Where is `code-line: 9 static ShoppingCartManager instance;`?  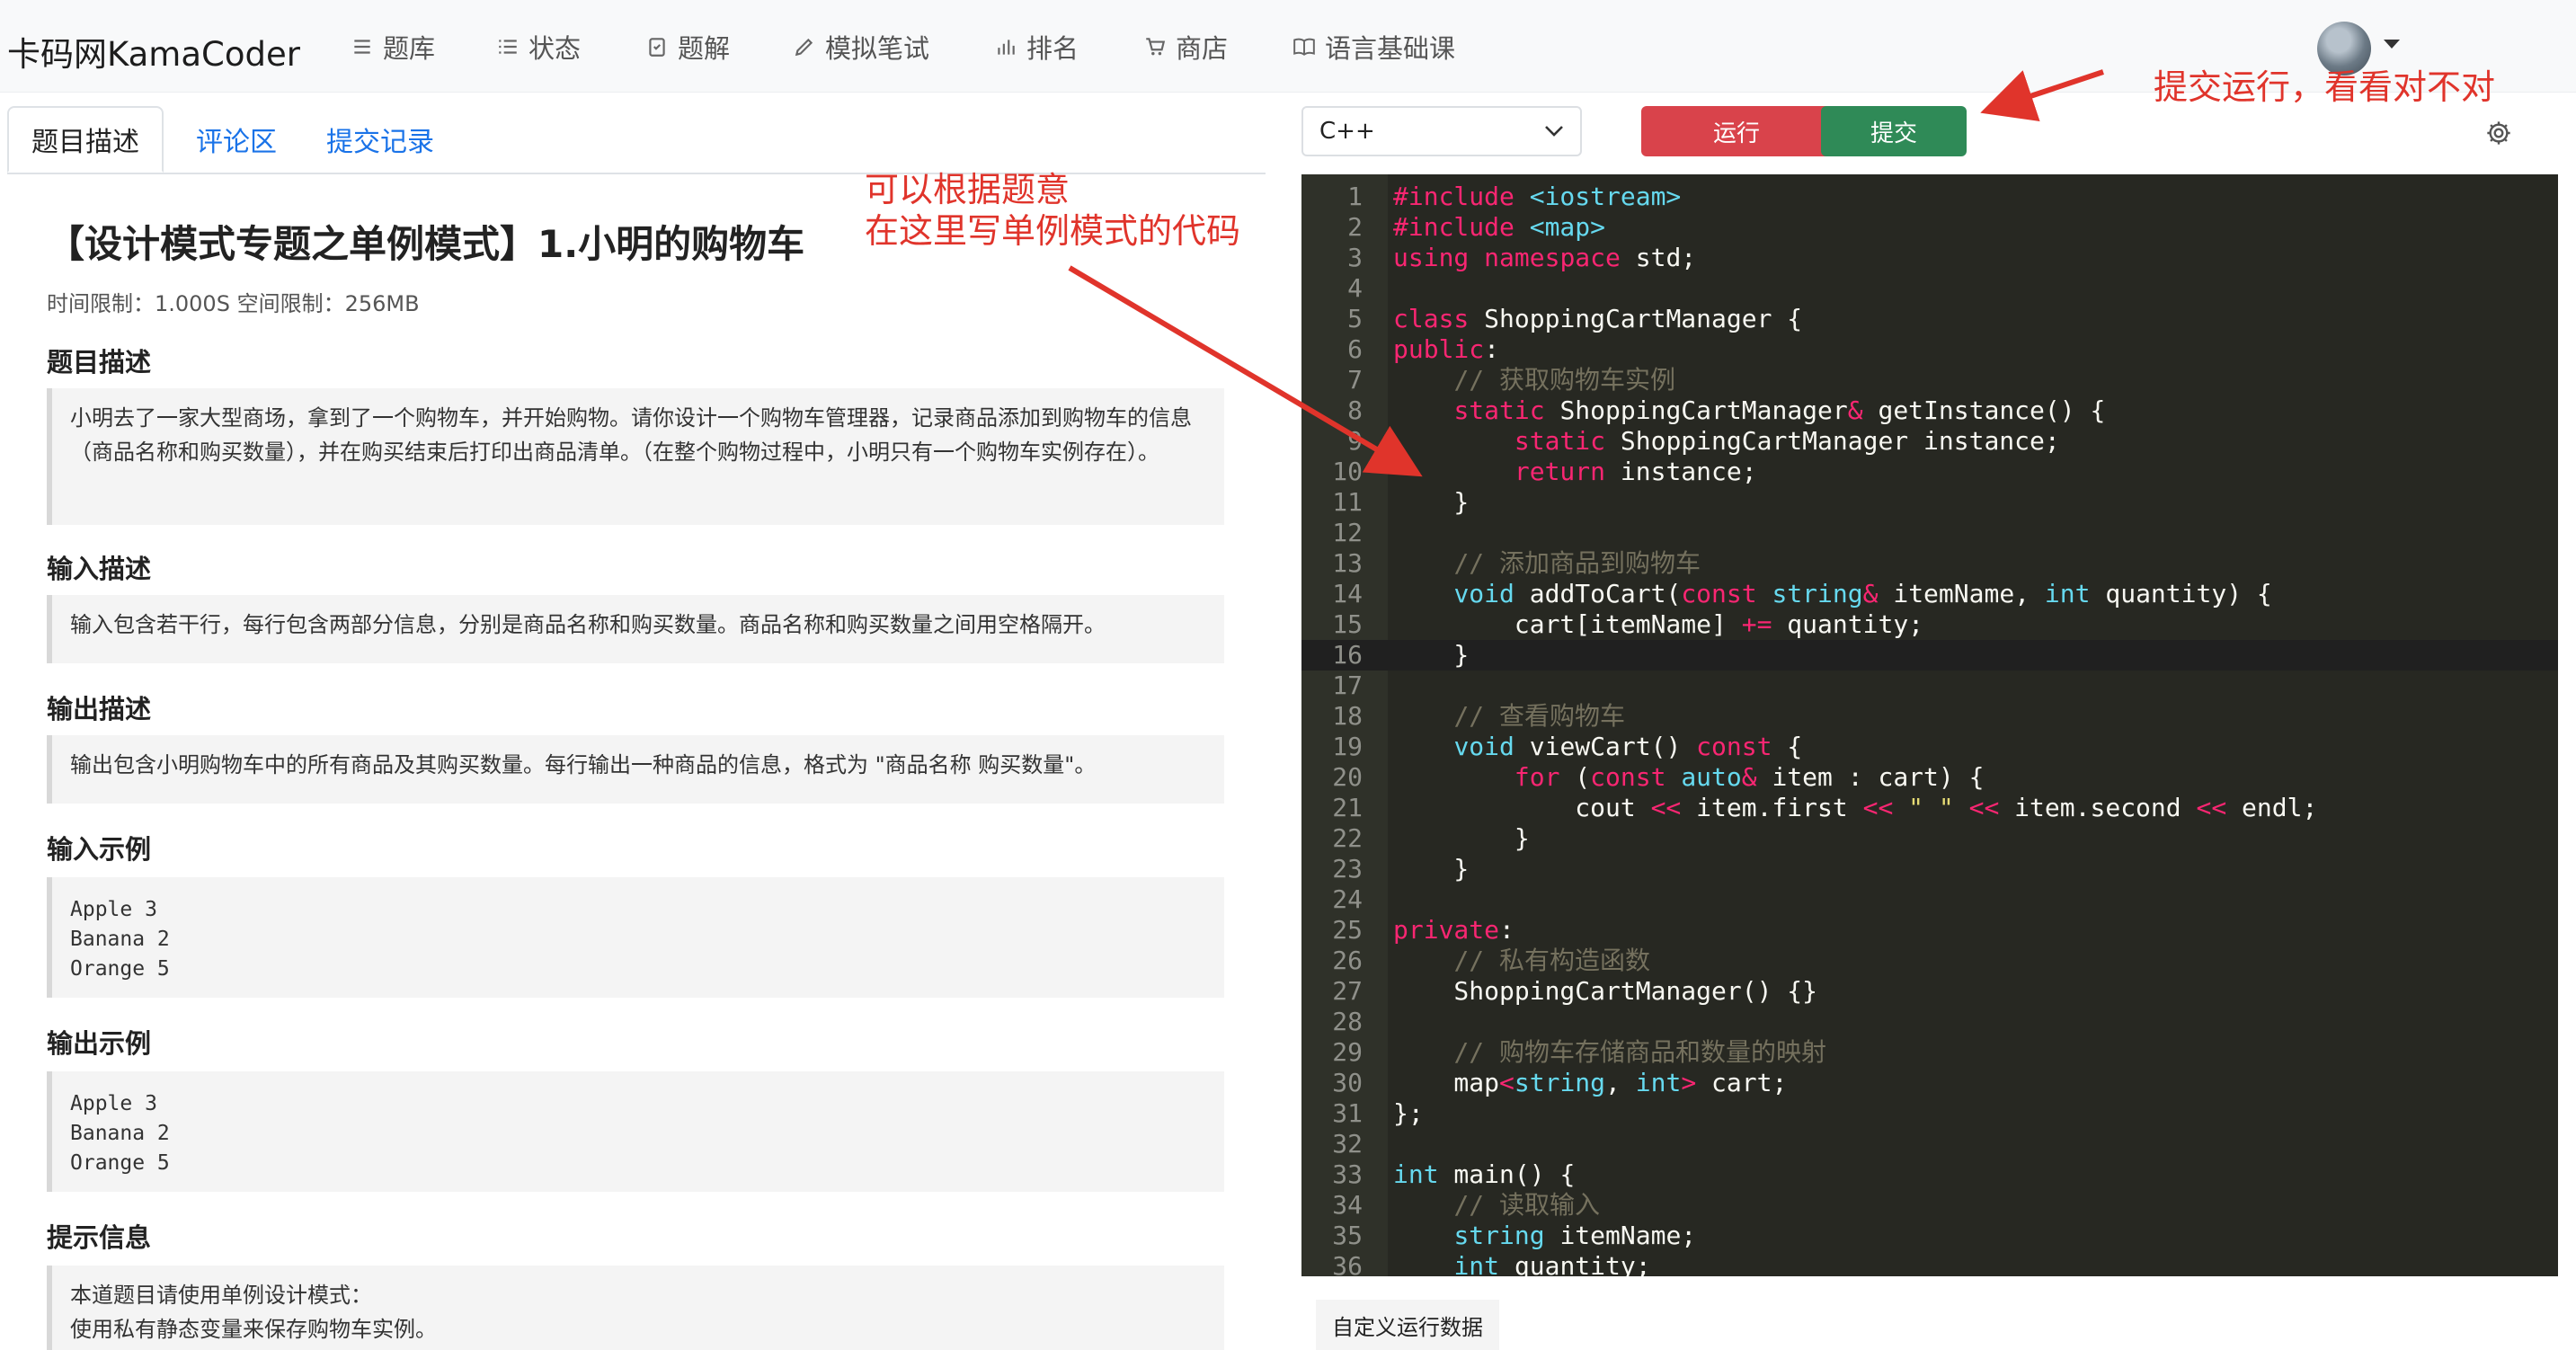 code-line: 9 static ShoppingCartManager instance; is located at coordinates (1929, 441).